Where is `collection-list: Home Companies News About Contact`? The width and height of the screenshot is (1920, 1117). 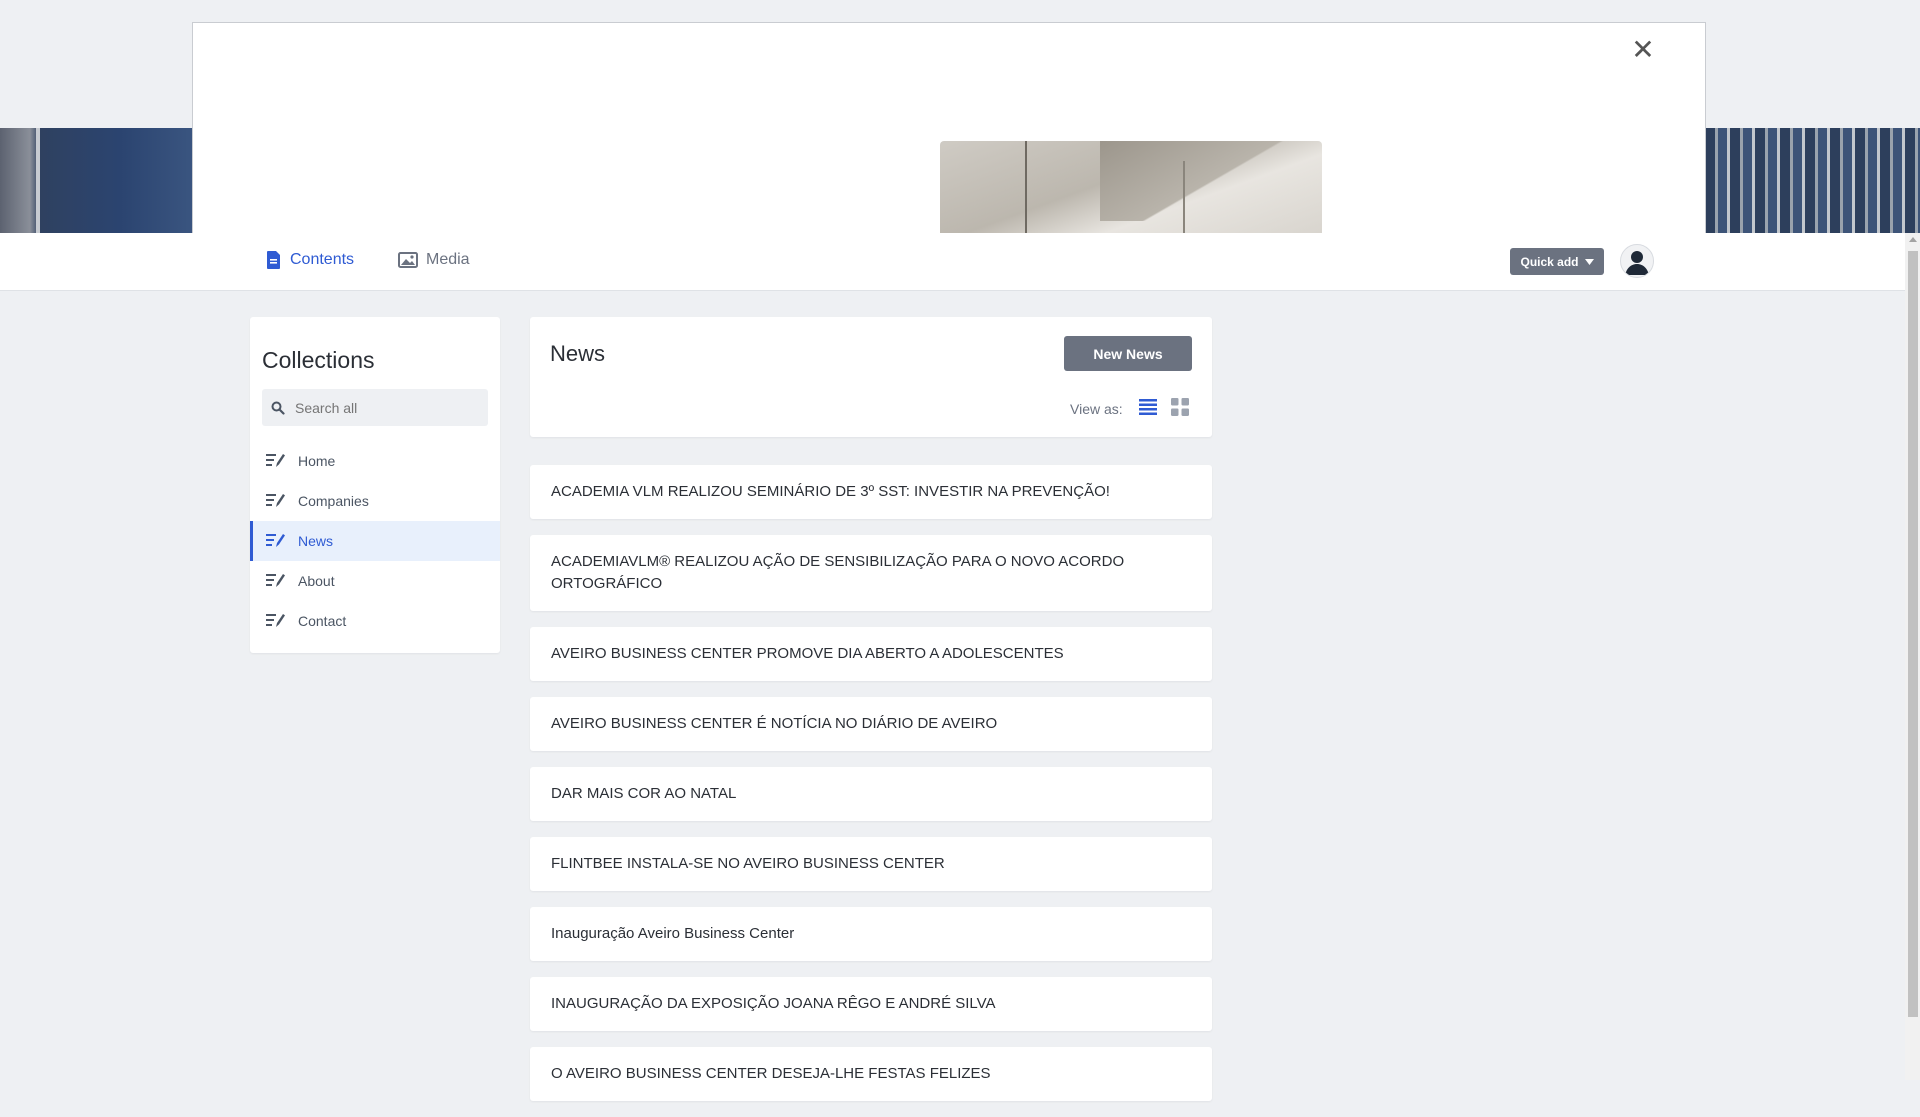 collection-list: Home Companies News About Contact is located at coordinates (375, 541).